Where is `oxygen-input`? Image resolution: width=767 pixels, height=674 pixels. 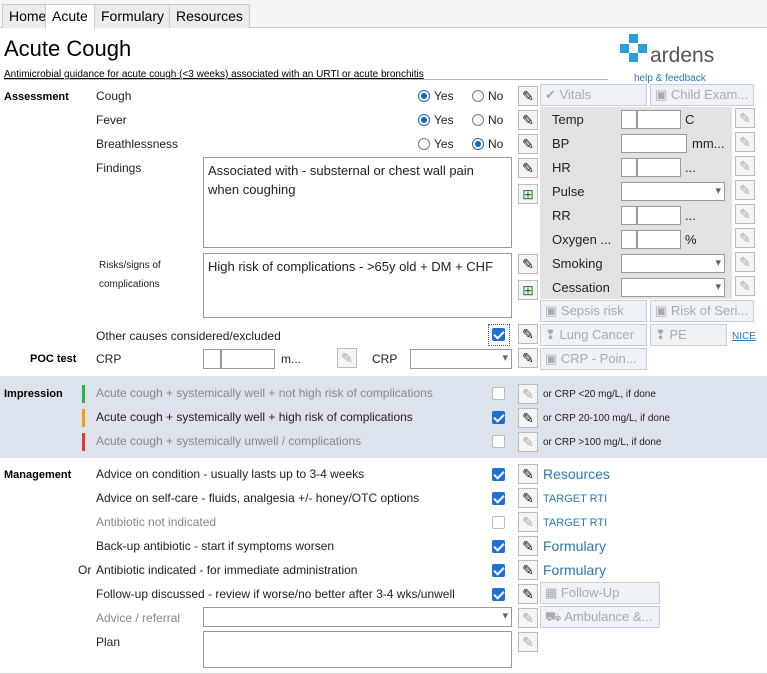
oxygen-input is located at coordinates (659, 239).